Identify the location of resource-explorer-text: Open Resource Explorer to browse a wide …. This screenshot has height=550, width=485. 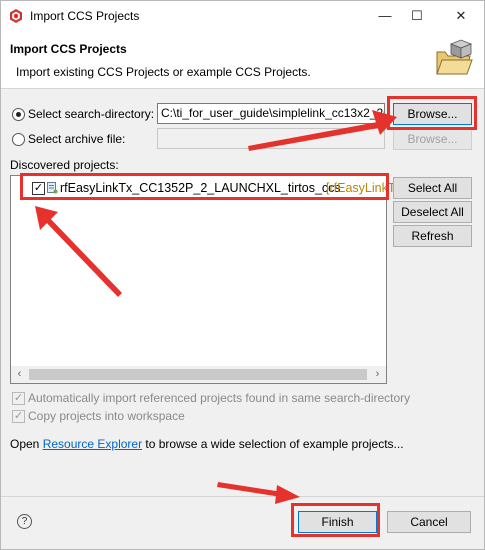
(207, 444).